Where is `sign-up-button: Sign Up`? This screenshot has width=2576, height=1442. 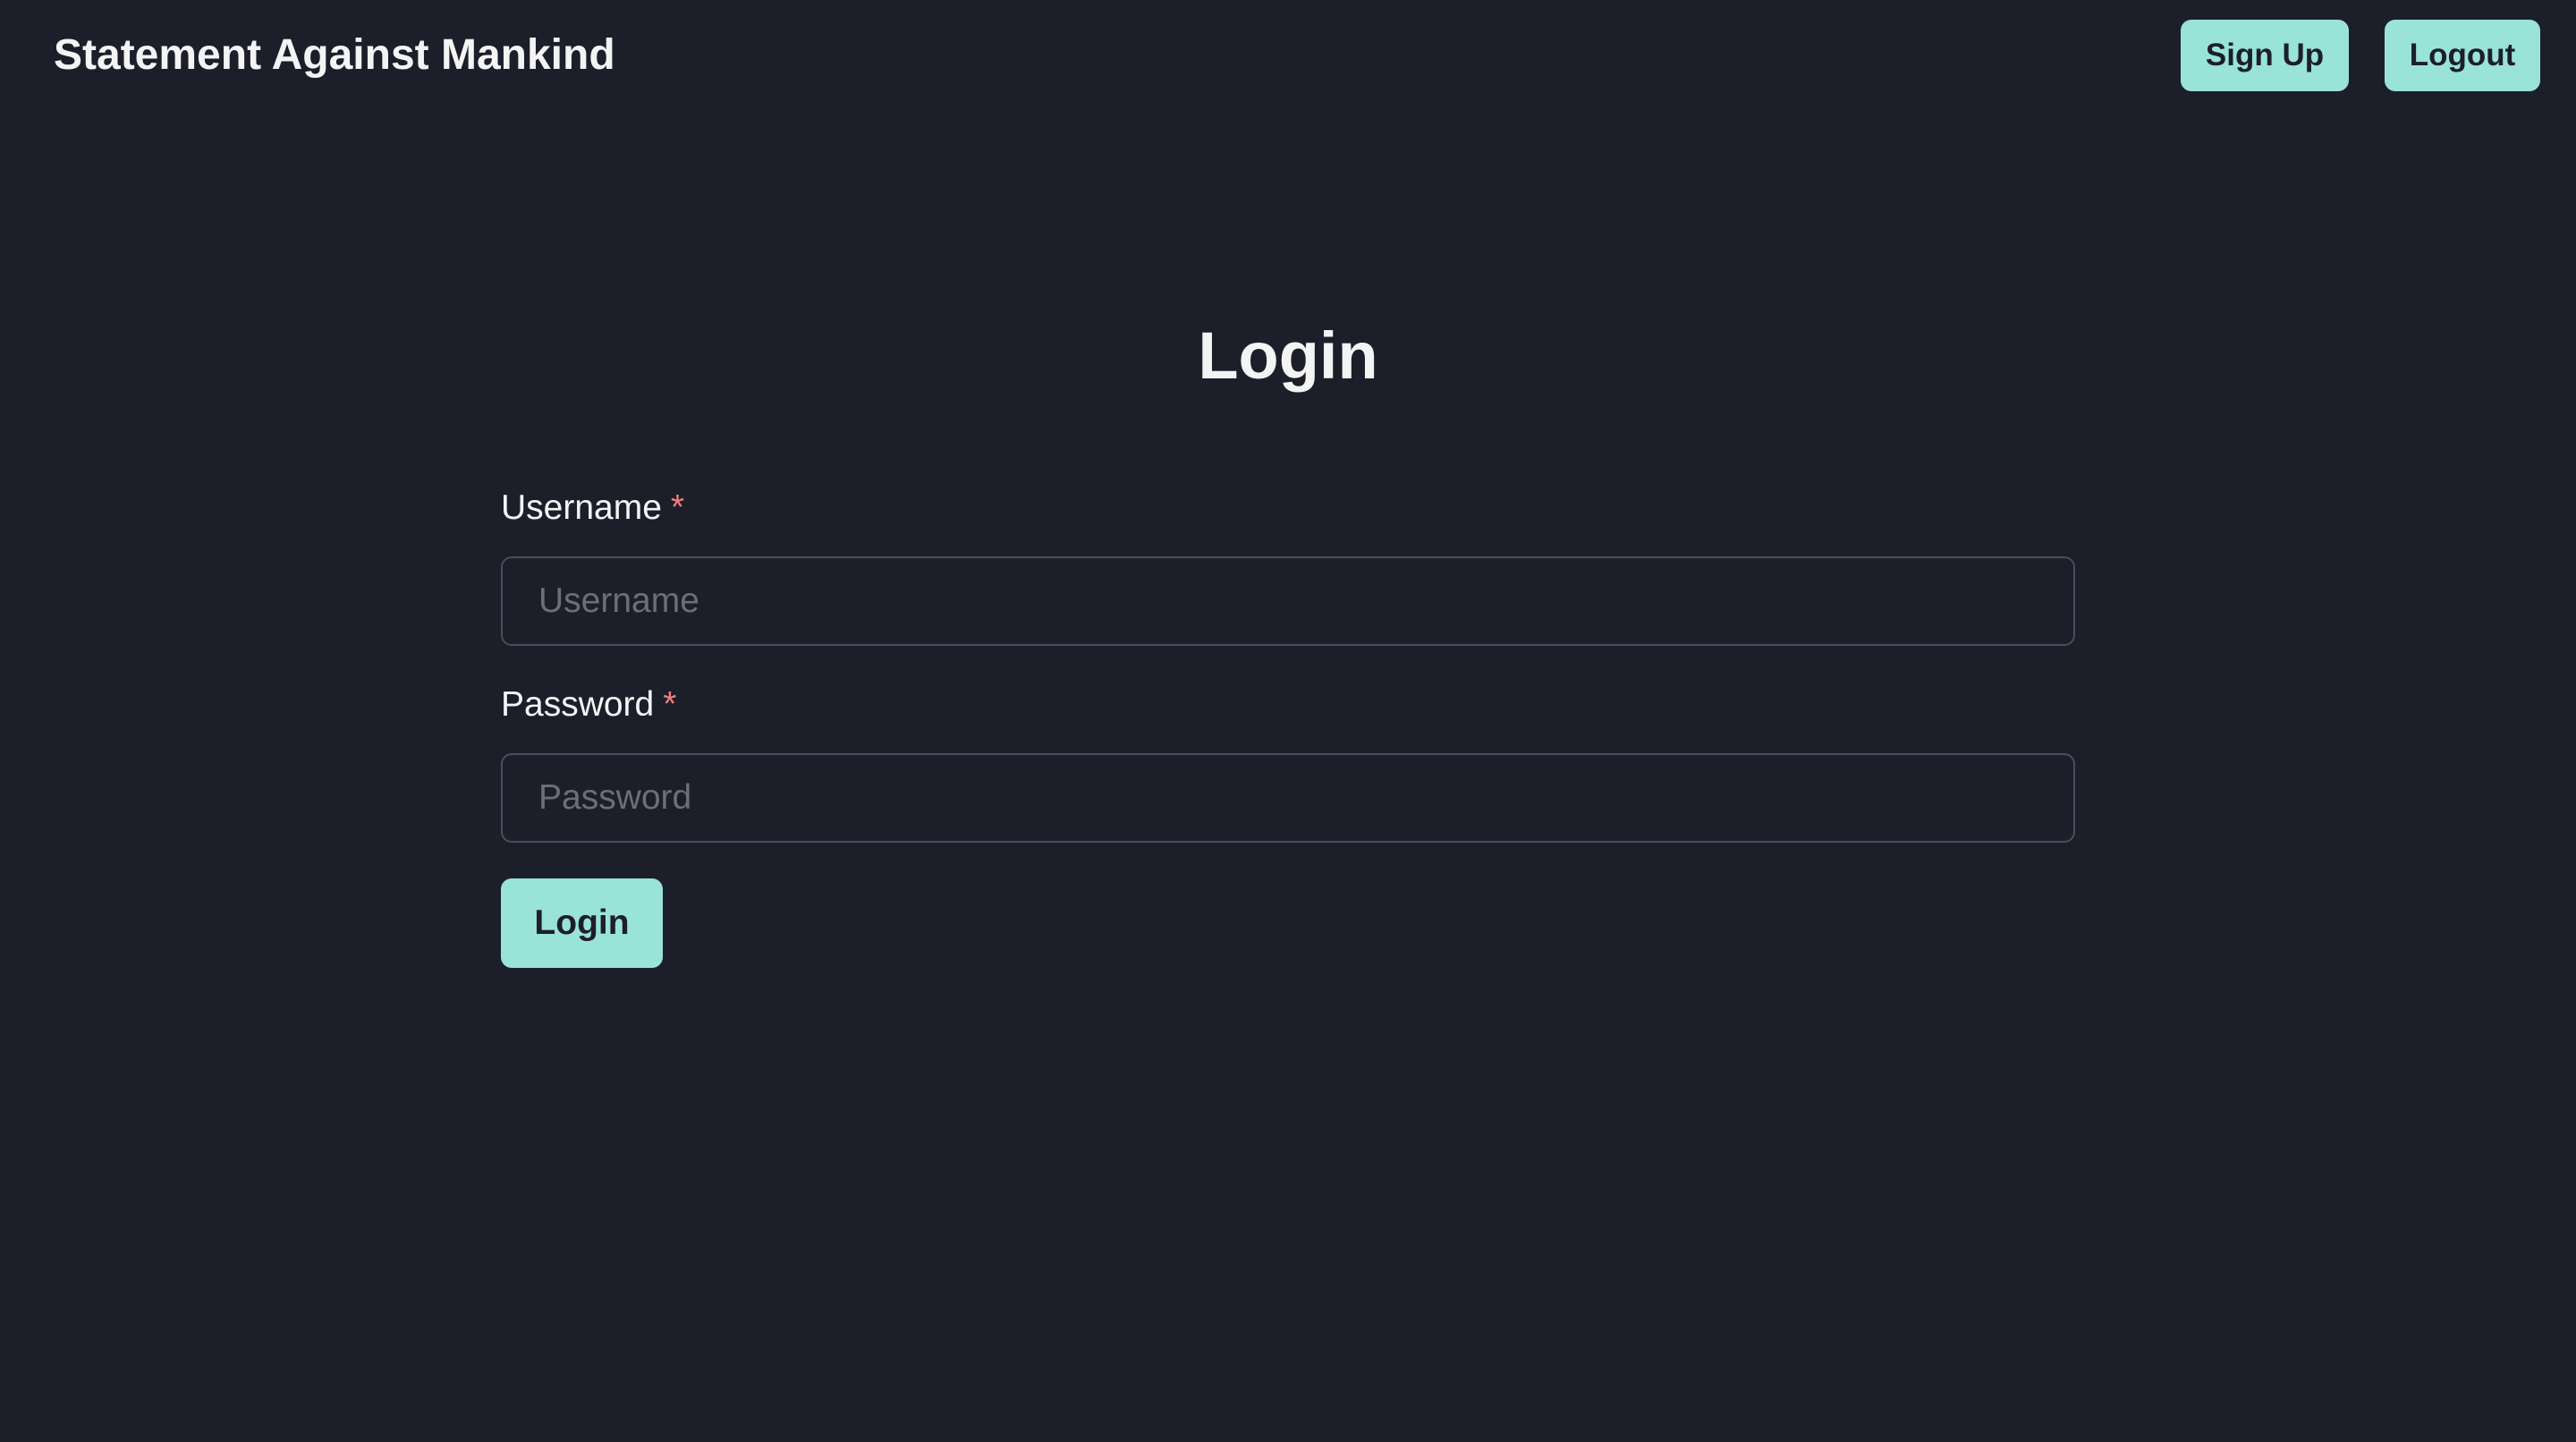
sign-up-button: Sign Up is located at coordinates (2265, 55).